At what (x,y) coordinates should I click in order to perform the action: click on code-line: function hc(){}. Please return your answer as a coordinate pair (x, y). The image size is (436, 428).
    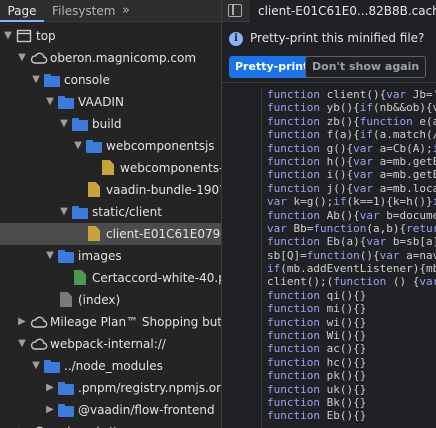
    Looking at the image, I should click on (317, 362).